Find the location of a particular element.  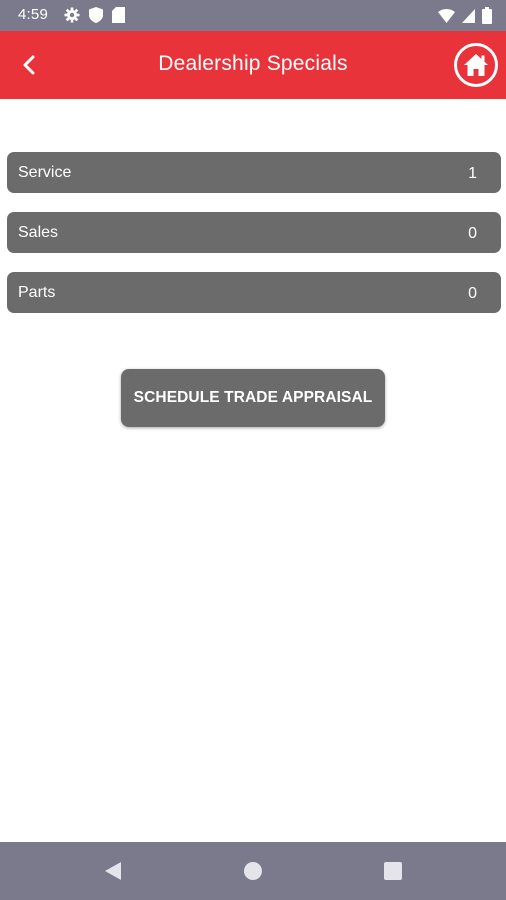

category-row-sales: Sales 0 is located at coordinates (254, 232).